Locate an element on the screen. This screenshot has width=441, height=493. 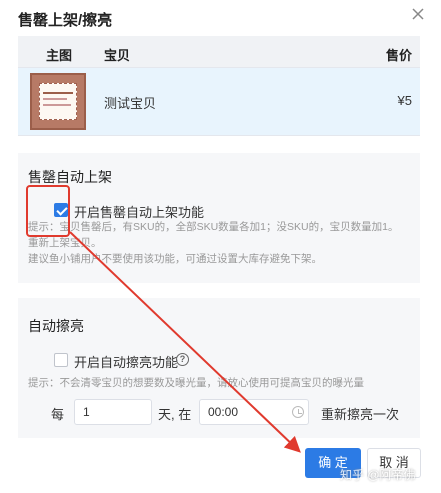
watermark: 知乎 @阿帝佛 is located at coordinates (378, 475).